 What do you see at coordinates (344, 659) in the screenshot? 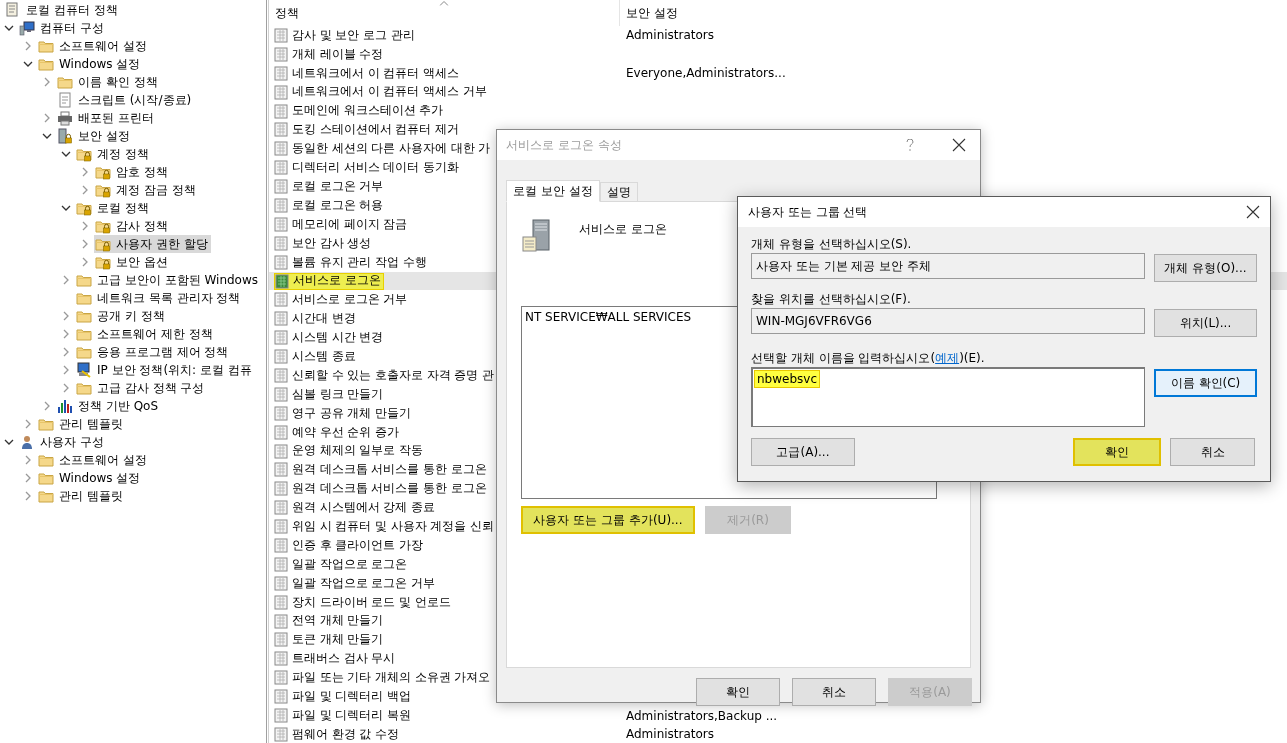
I see `table-cell: 트래버스 검사 무시` at bounding box center [344, 659].